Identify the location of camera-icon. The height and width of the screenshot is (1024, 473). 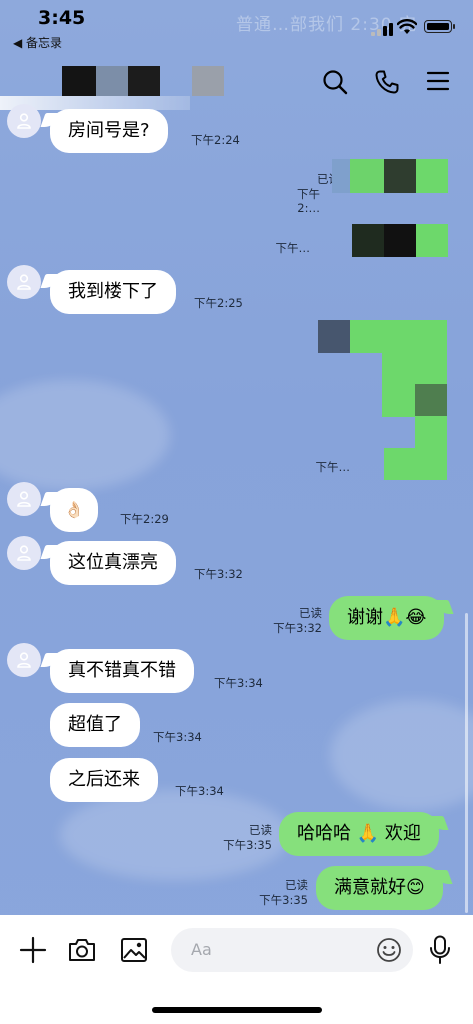
(82, 950).